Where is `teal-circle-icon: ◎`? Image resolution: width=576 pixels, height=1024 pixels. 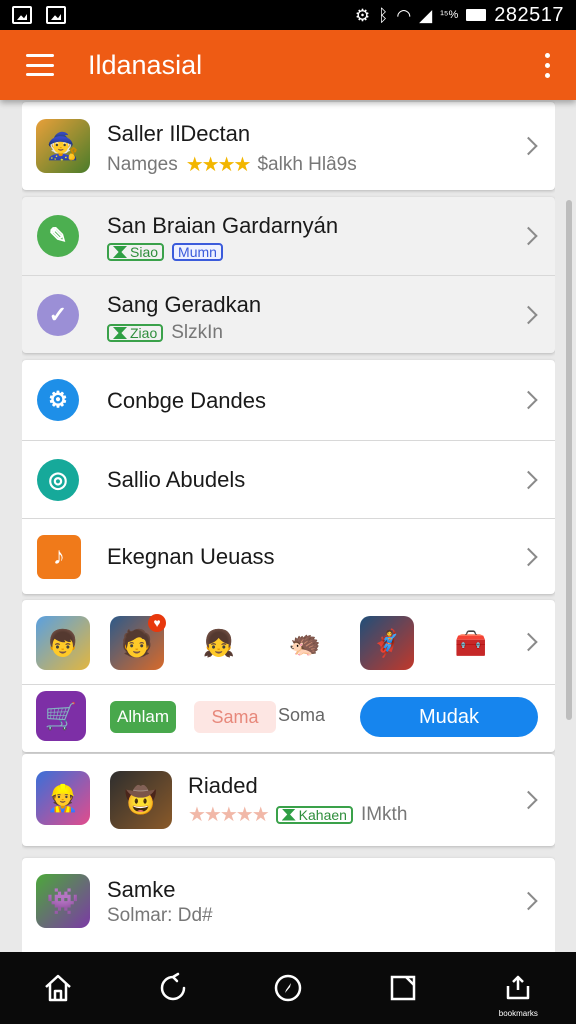
teal-circle-icon: ◎ is located at coordinates (58, 480).